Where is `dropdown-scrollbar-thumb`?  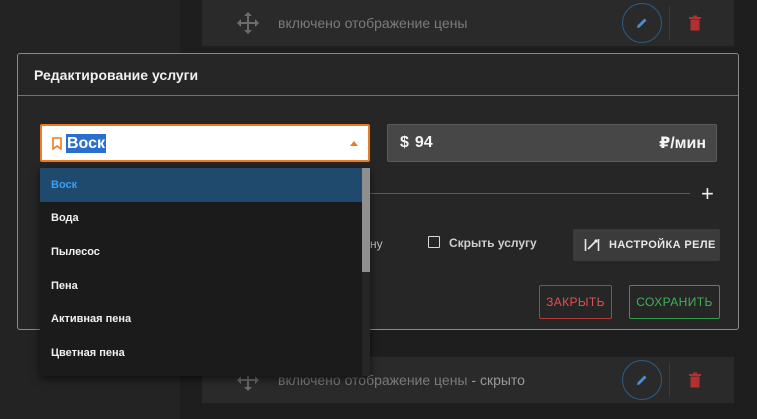 dropdown-scrollbar-thumb is located at coordinates (366, 220).